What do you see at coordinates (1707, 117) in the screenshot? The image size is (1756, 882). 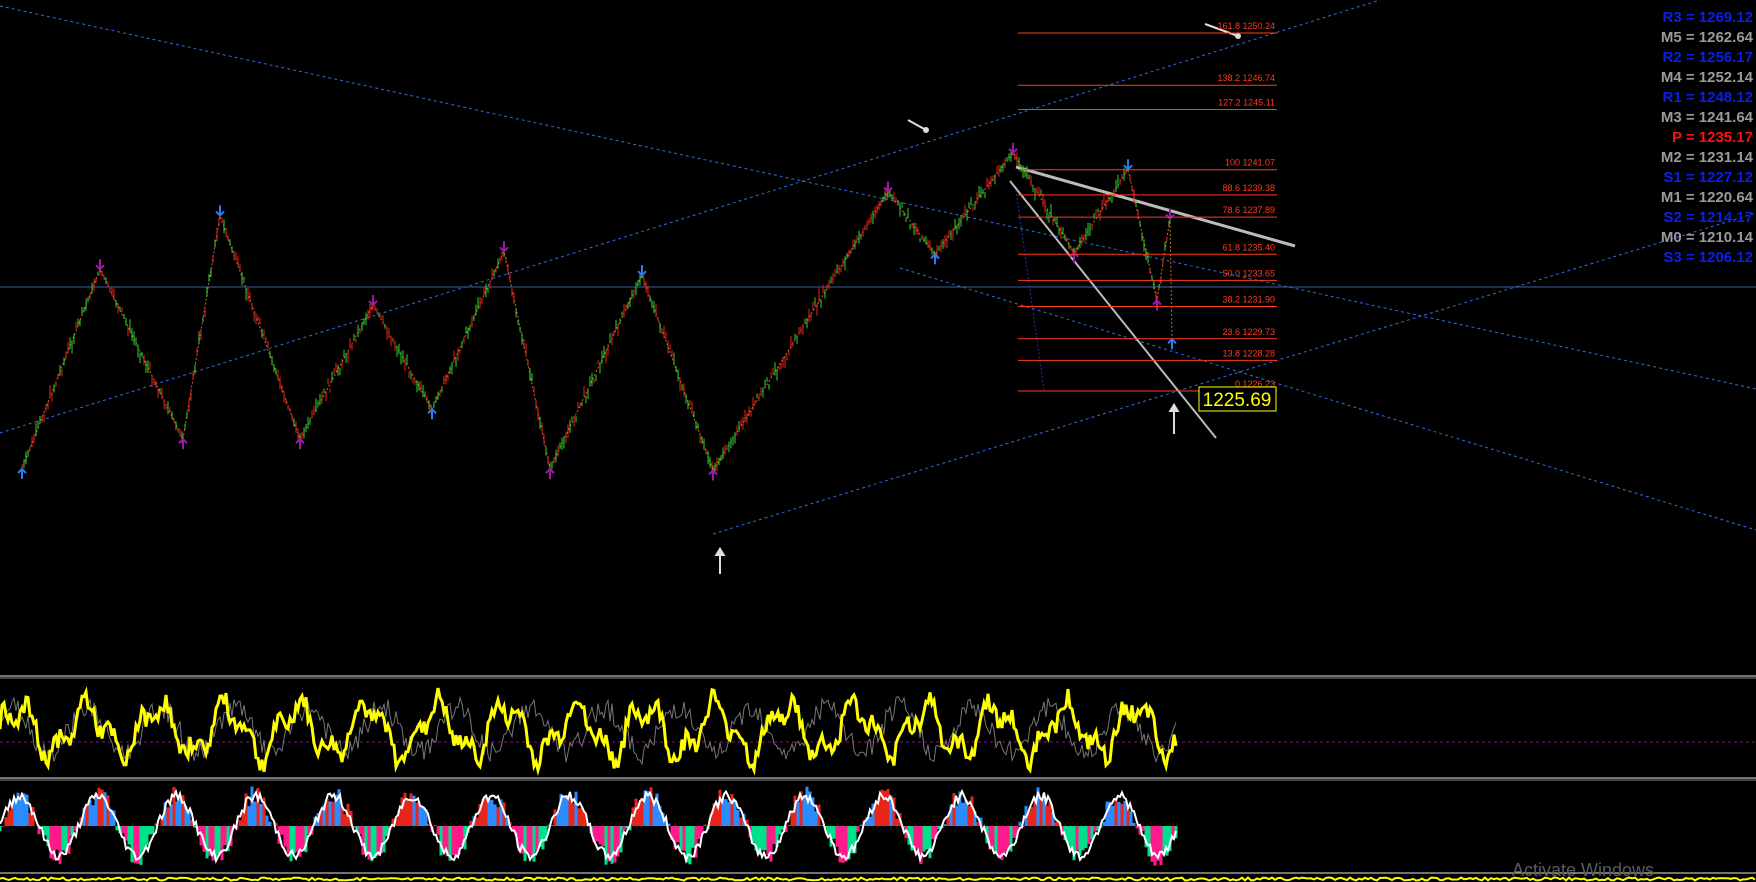 I see `pivot-label: M3 = 1241.64` at bounding box center [1707, 117].